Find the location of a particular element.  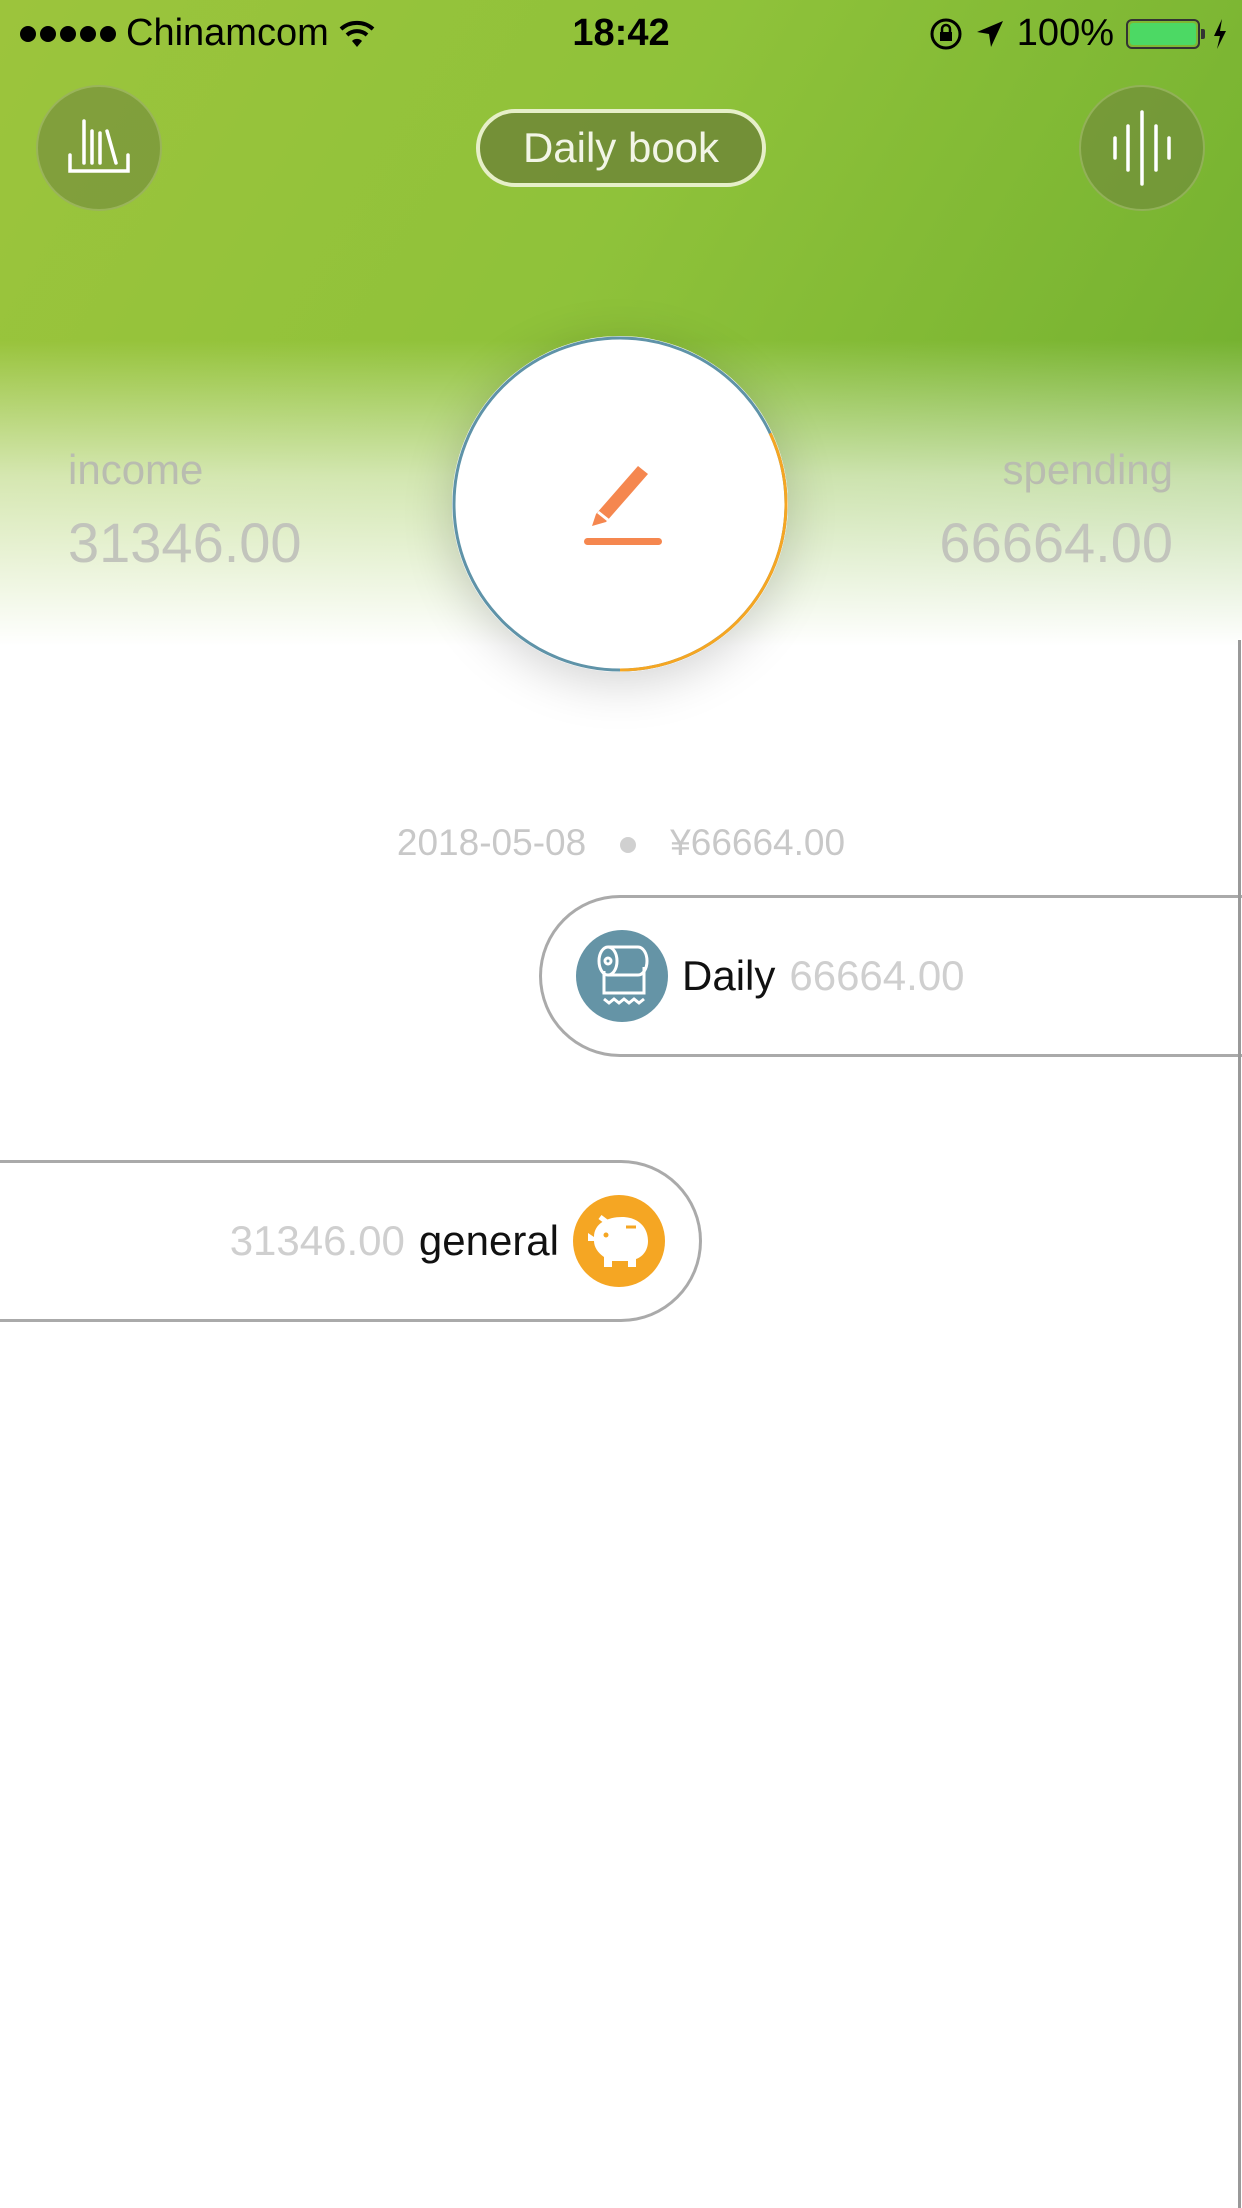

income-arc is located at coordinates (703, 552).